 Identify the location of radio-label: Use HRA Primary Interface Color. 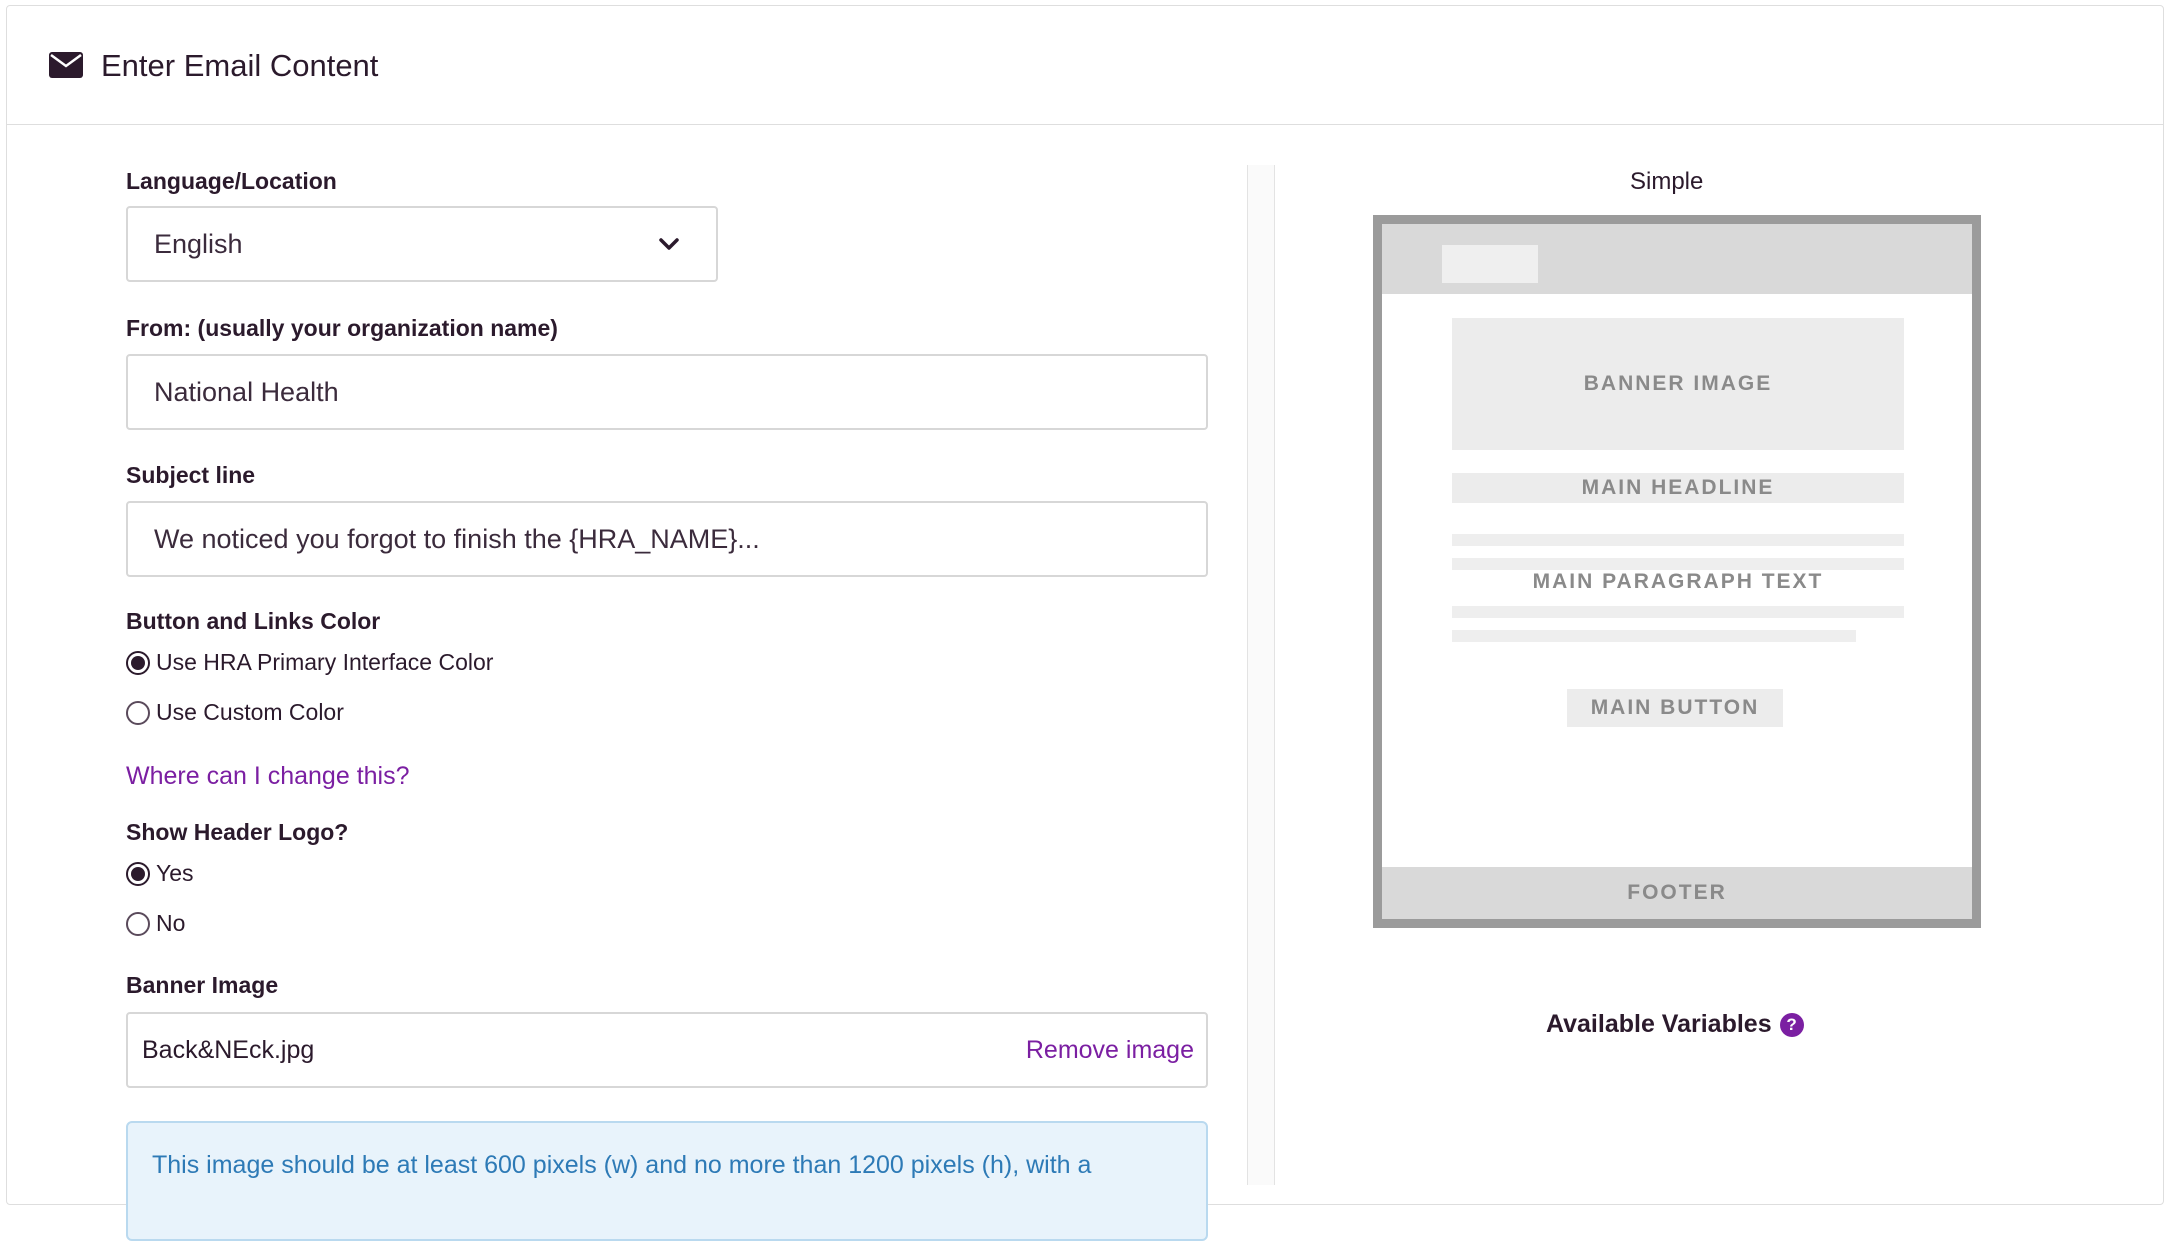
(325, 662).